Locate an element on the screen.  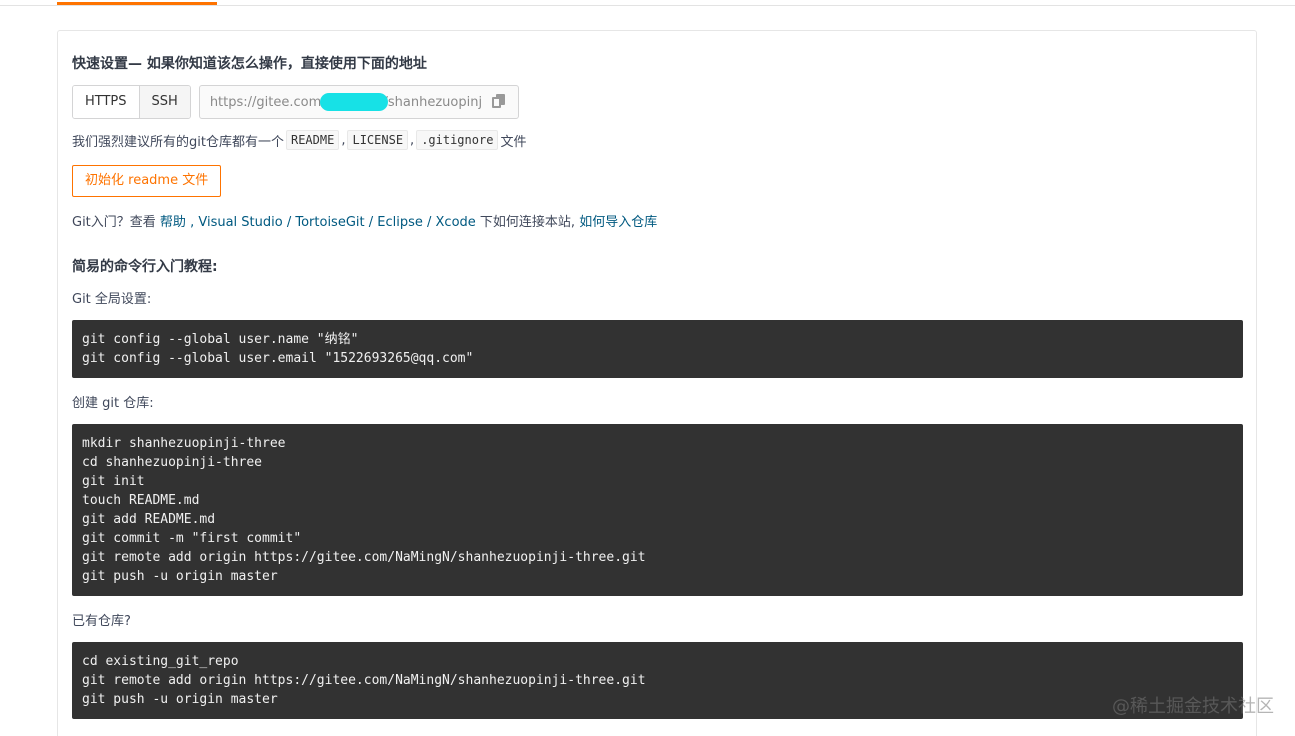
tutorial-title: 简易的命令行入门教程: is located at coordinates (145, 267).